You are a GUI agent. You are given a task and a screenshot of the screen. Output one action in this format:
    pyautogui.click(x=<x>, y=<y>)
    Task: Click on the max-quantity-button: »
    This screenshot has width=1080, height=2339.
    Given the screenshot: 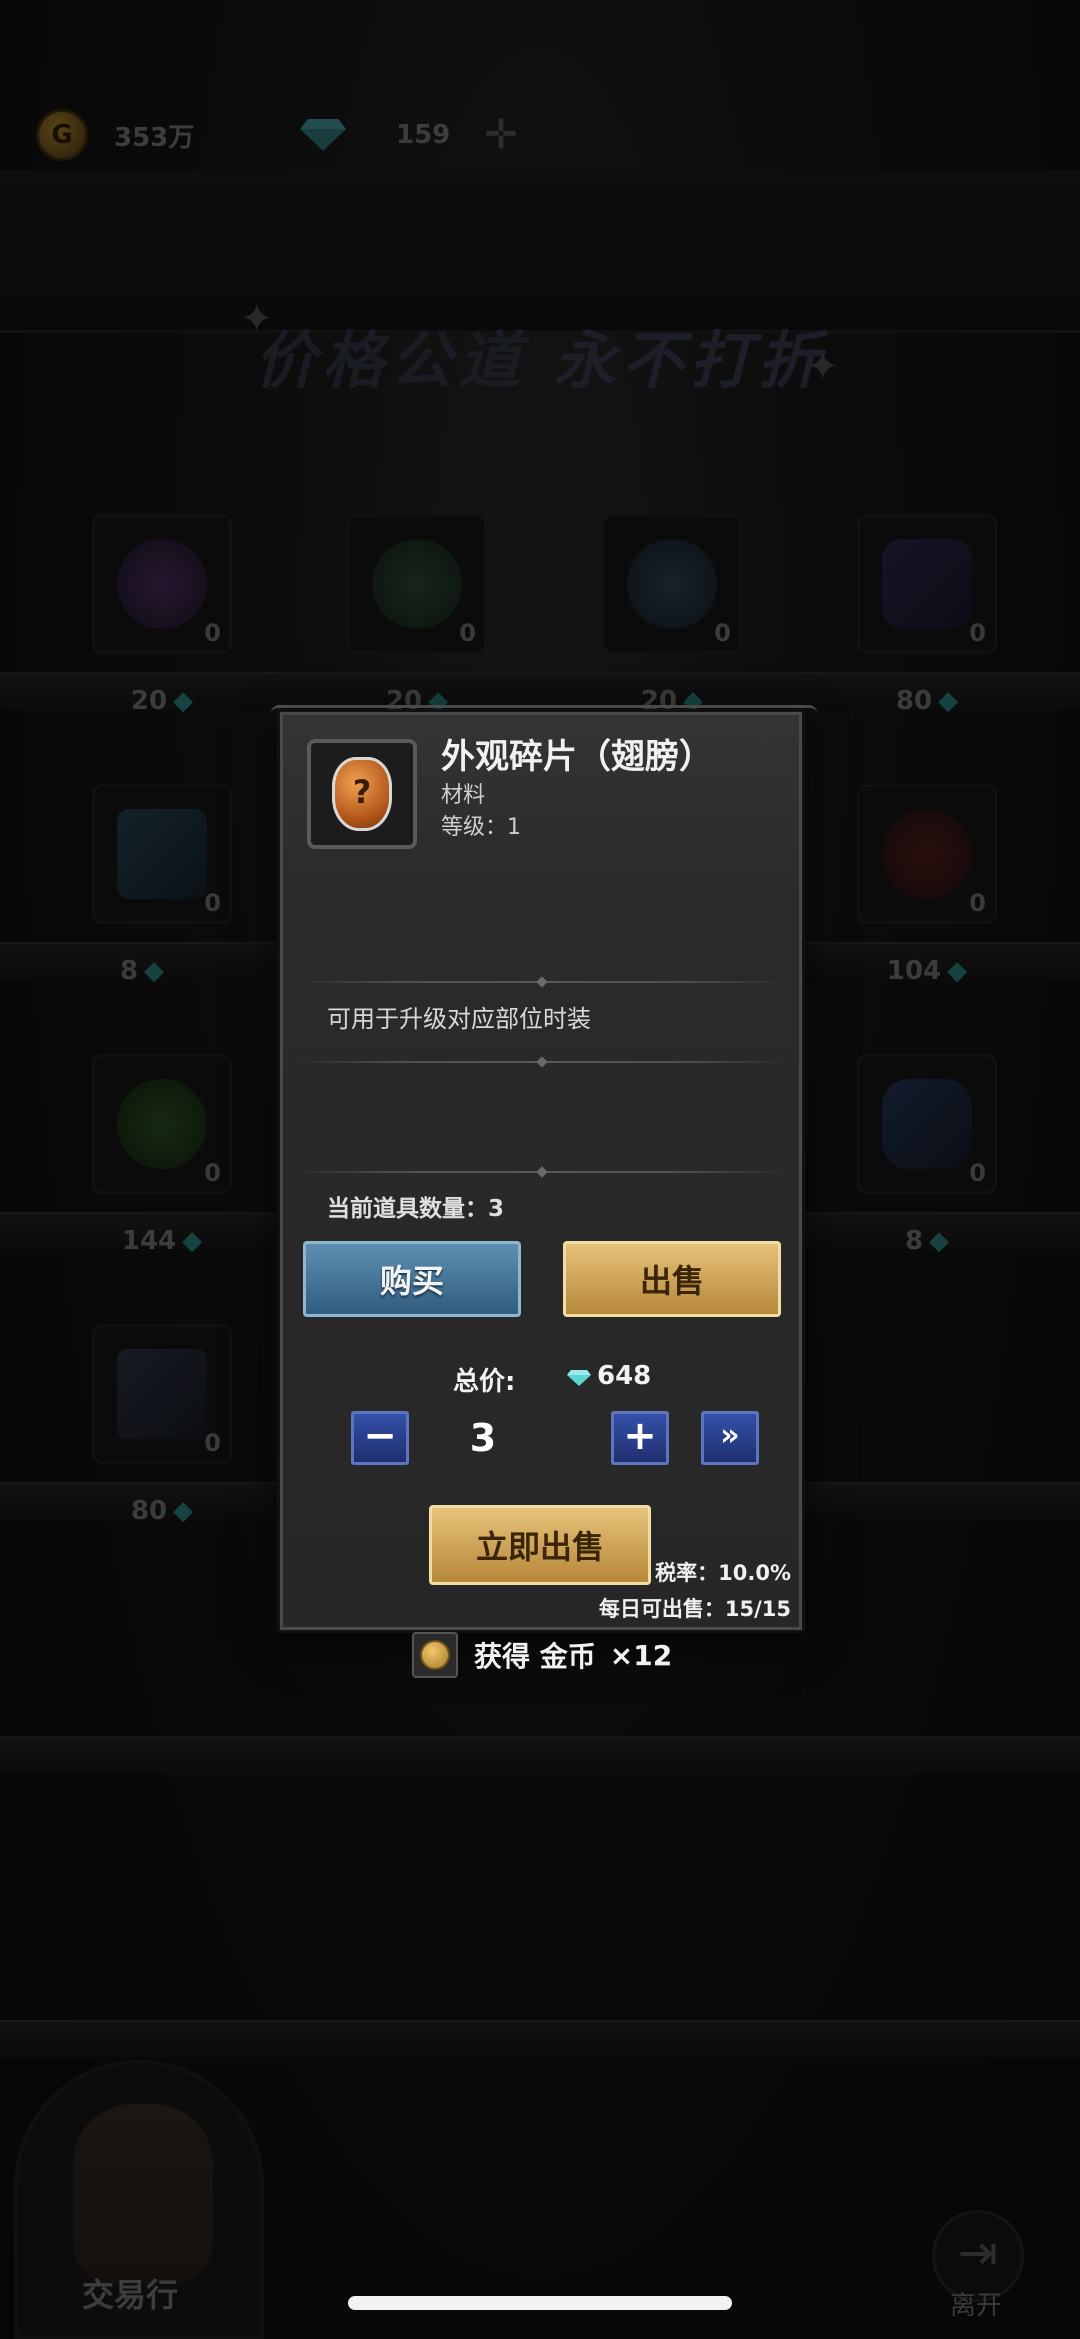 What is the action you would take?
    pyautogui.click(x=730, y=1438)
    